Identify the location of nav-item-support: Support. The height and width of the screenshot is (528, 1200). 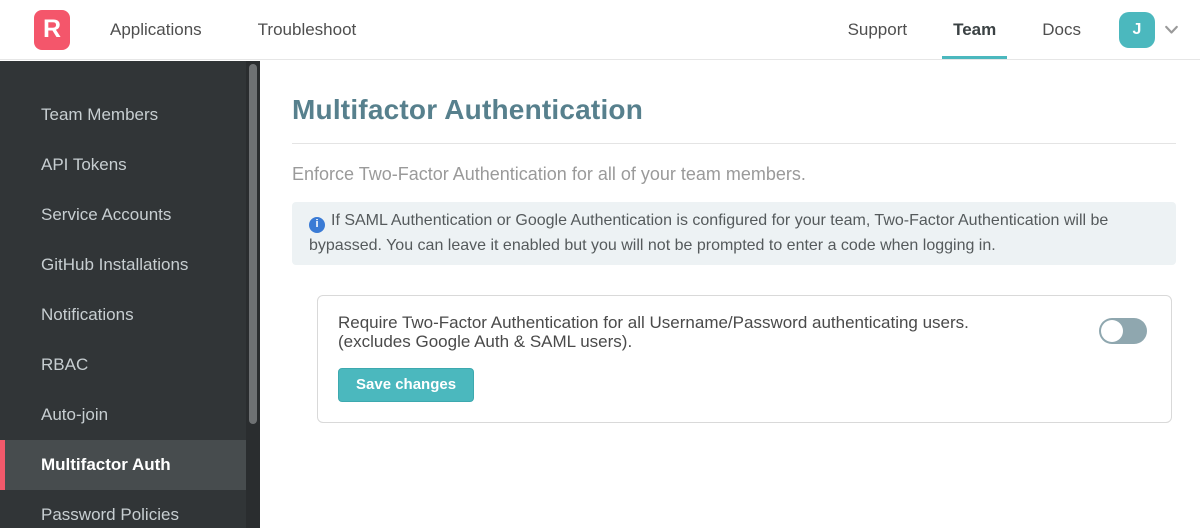
(878, 29).